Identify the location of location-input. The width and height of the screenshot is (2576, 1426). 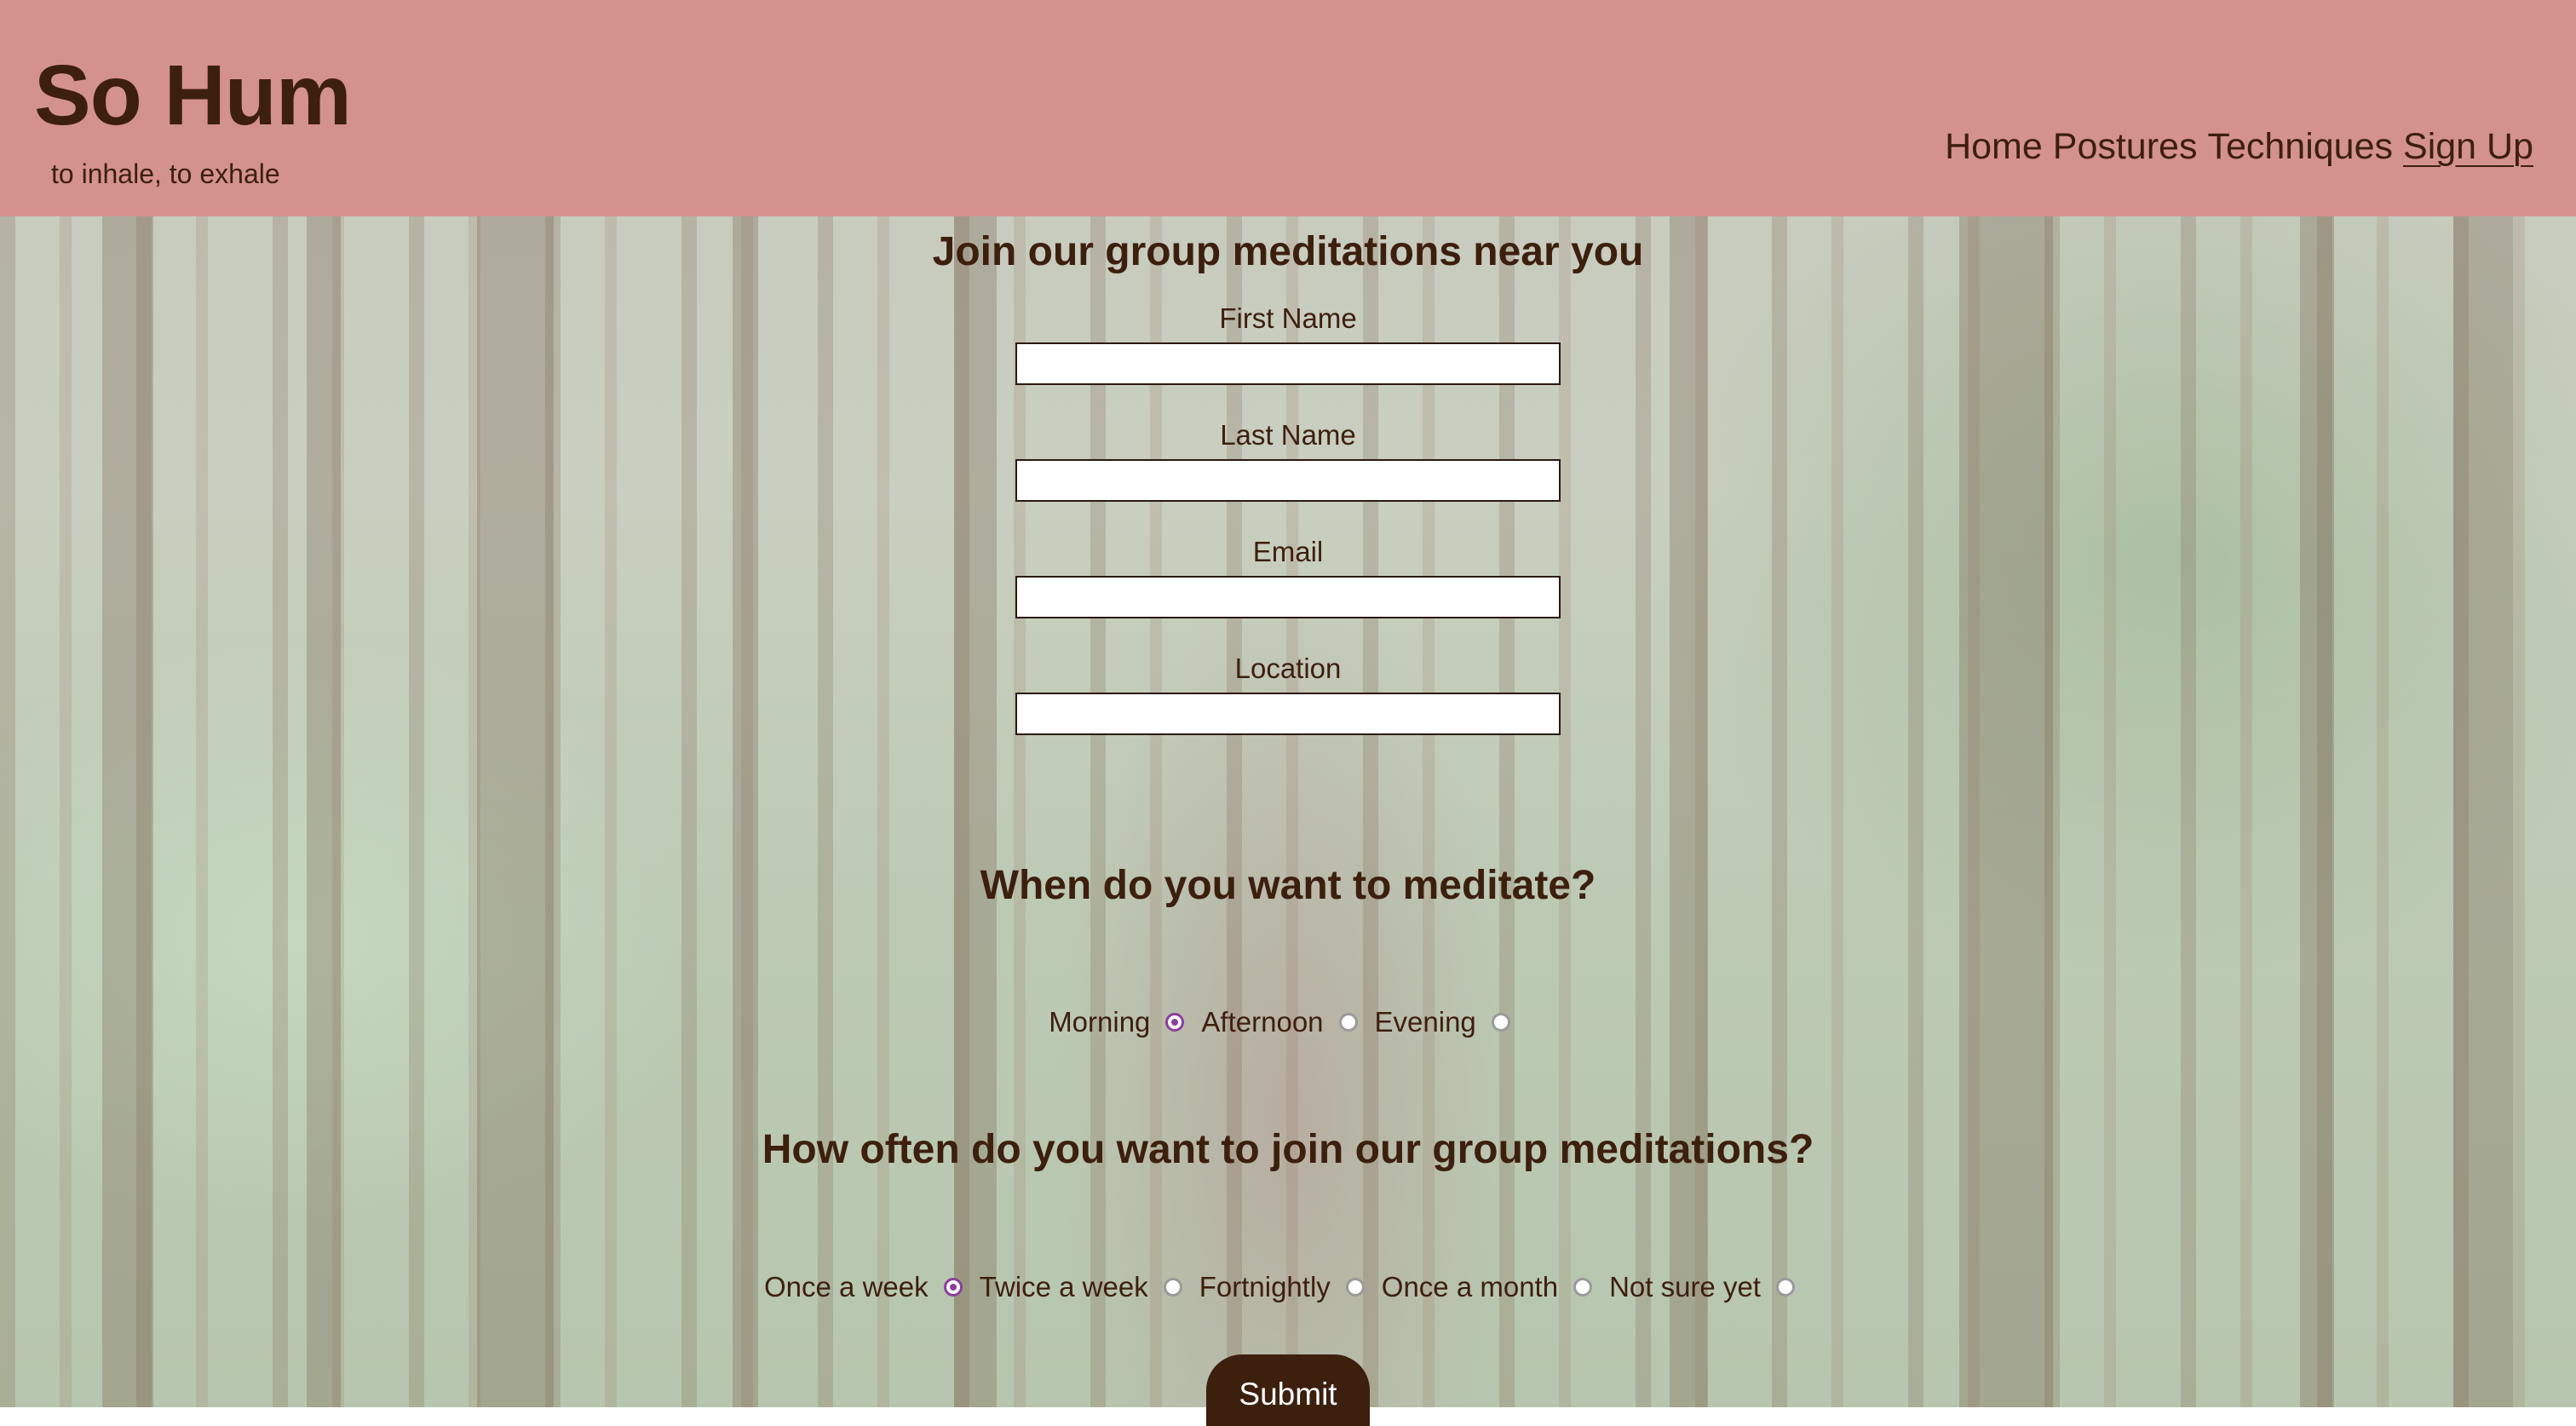
(1288, 714).